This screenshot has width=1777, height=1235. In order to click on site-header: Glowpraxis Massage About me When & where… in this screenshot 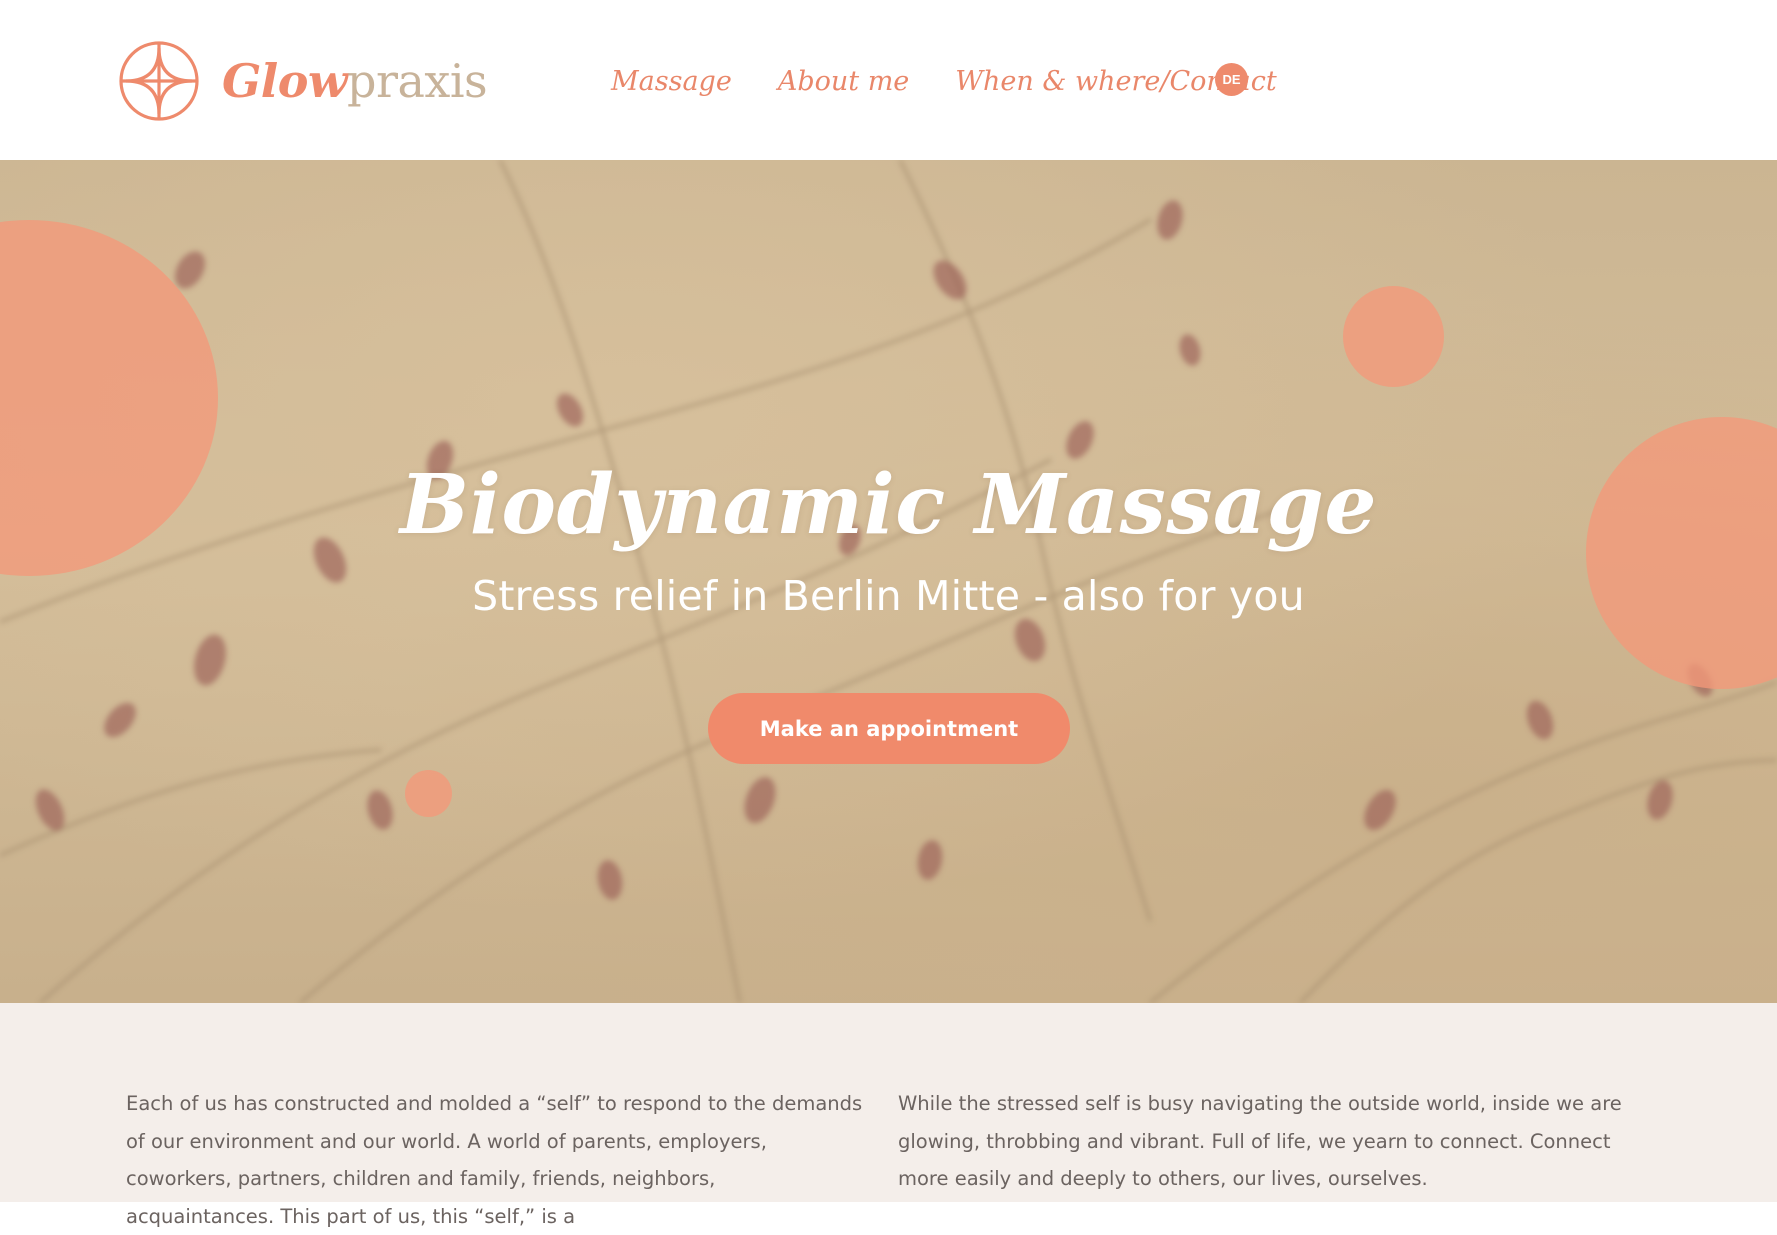, I will do `click(888, 80)`.